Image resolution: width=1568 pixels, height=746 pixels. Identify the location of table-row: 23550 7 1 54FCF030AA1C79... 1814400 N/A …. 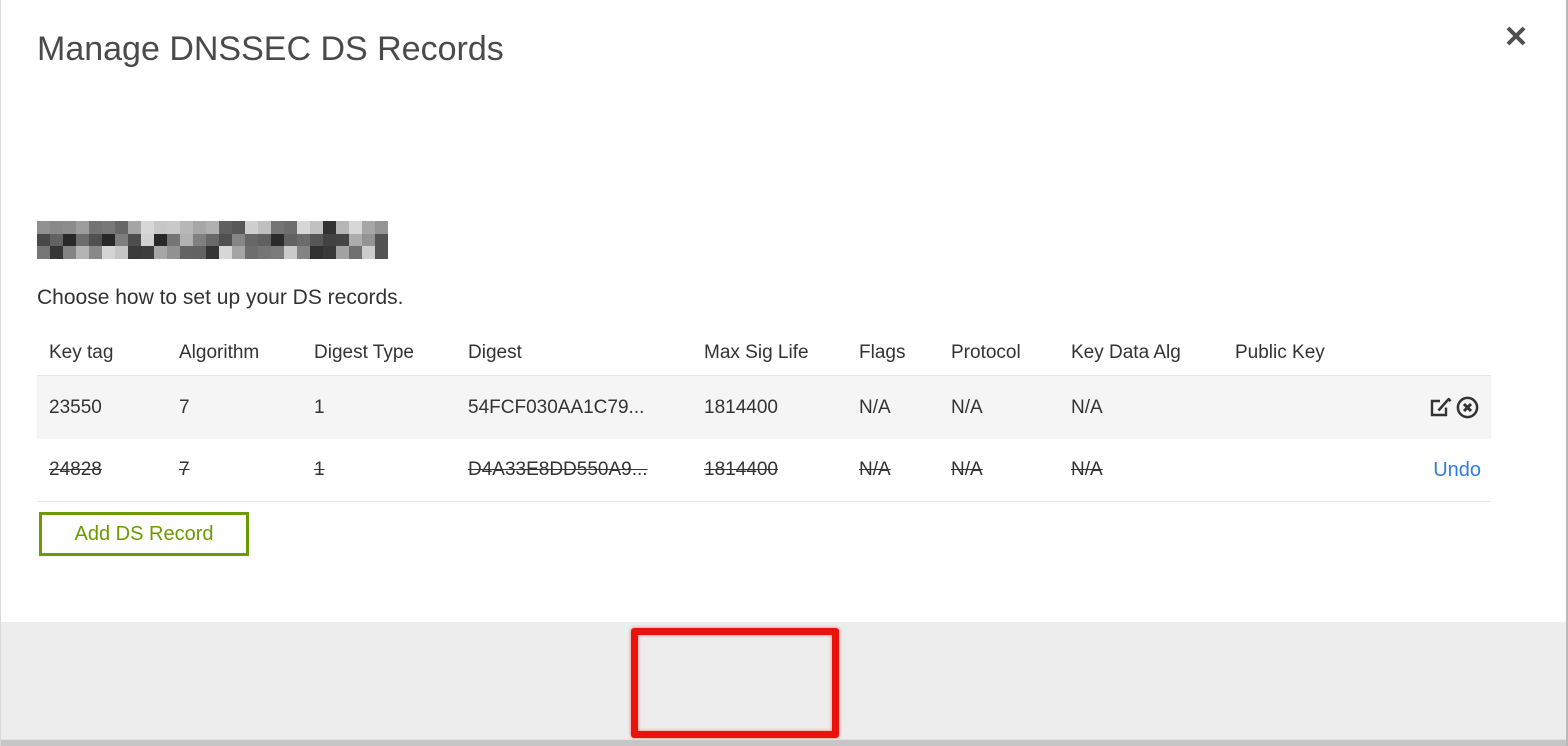
(764, 407).